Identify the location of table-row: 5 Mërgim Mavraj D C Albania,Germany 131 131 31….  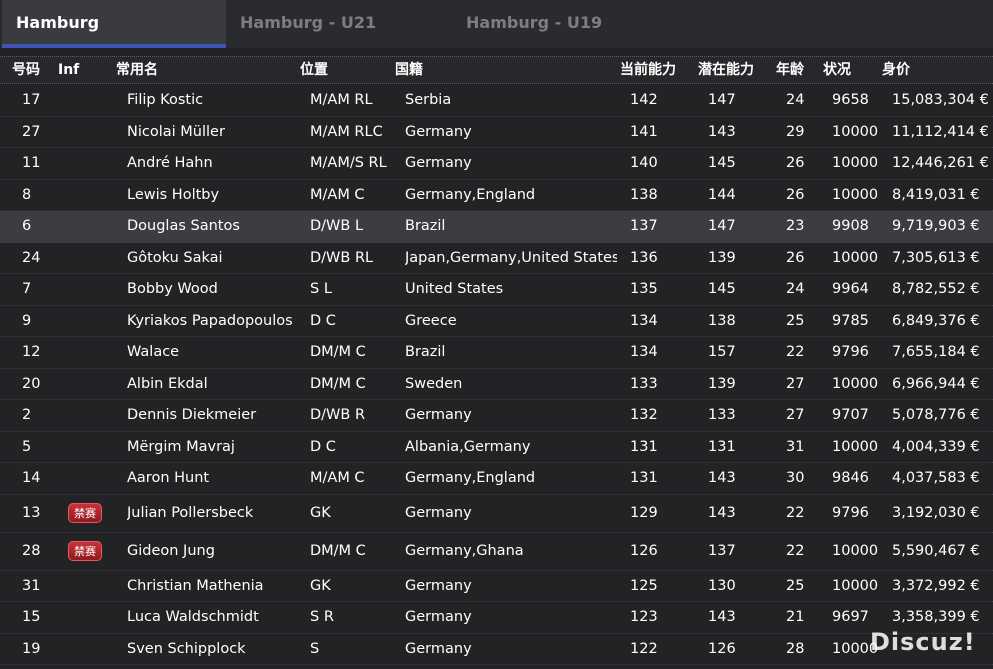
(496, 447).